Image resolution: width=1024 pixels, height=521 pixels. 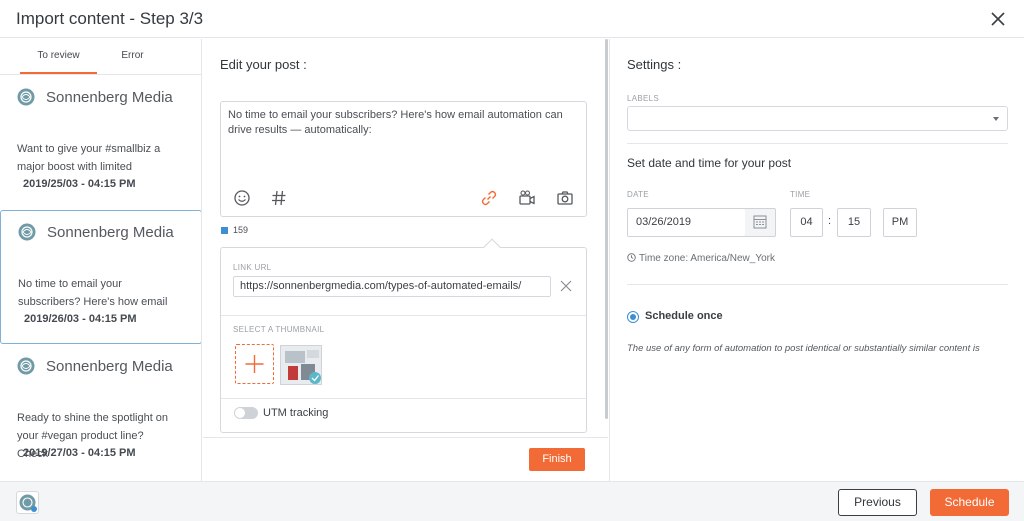 I want to click on thumbnail-image, so click(x=301, y=365).